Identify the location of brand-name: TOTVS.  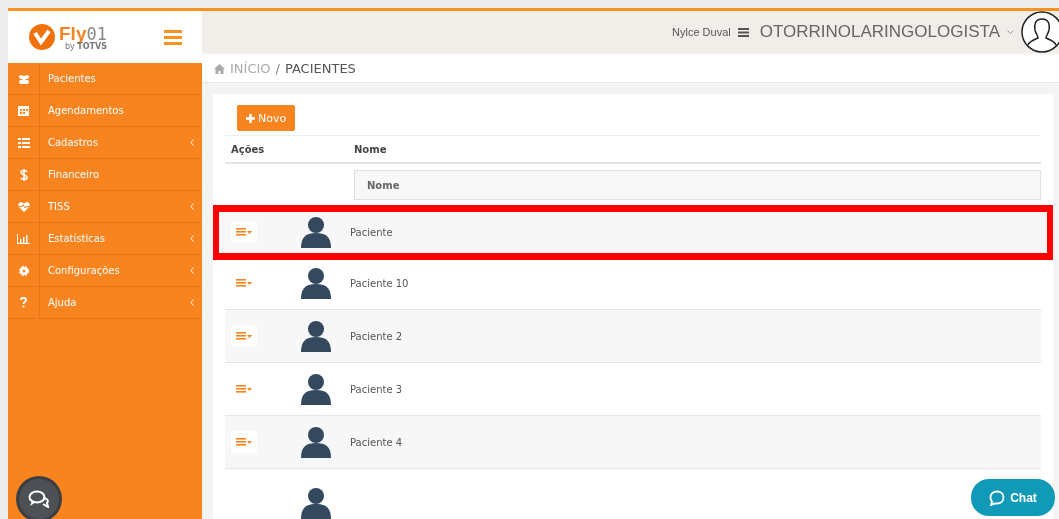
(92, 46).